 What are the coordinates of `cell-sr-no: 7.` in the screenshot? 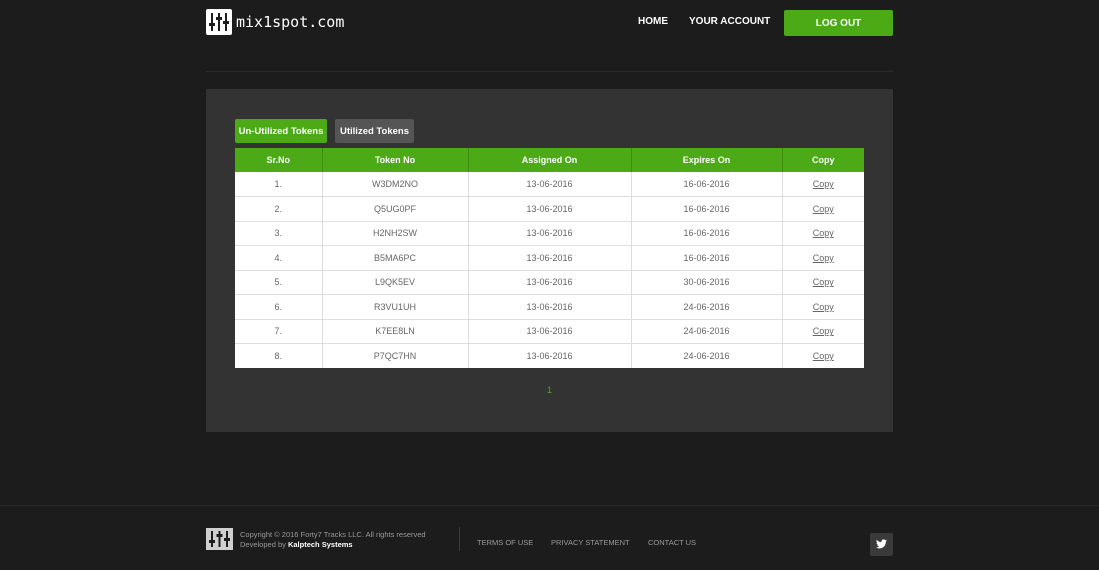 It's located at (279, 331).